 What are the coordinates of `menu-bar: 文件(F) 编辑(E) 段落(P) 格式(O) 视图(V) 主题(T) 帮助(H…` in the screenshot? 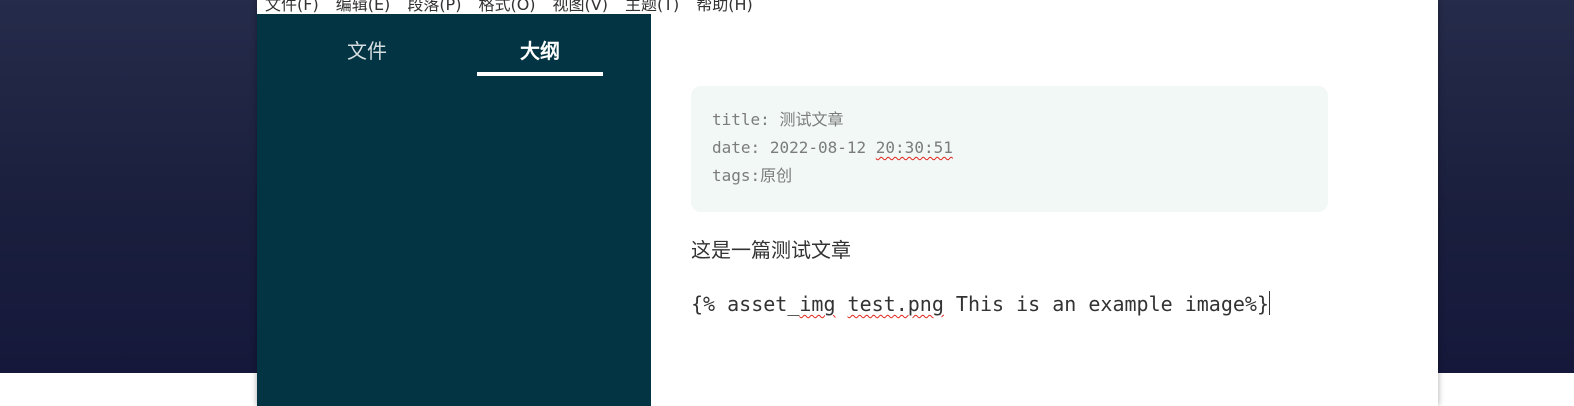 It's located at (847, 7).